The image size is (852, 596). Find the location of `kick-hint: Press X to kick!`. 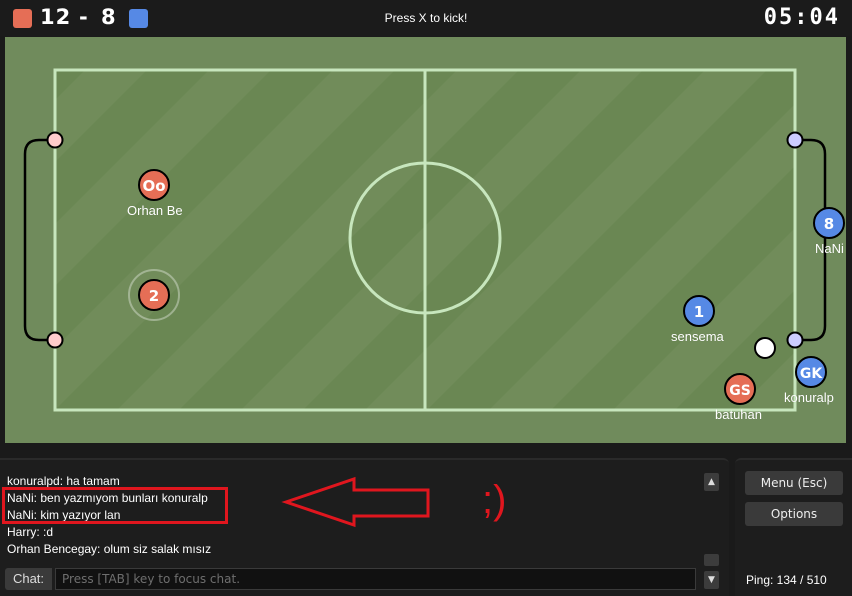

kick-hint: Press X to kick! is located at coordinates (426, 18).